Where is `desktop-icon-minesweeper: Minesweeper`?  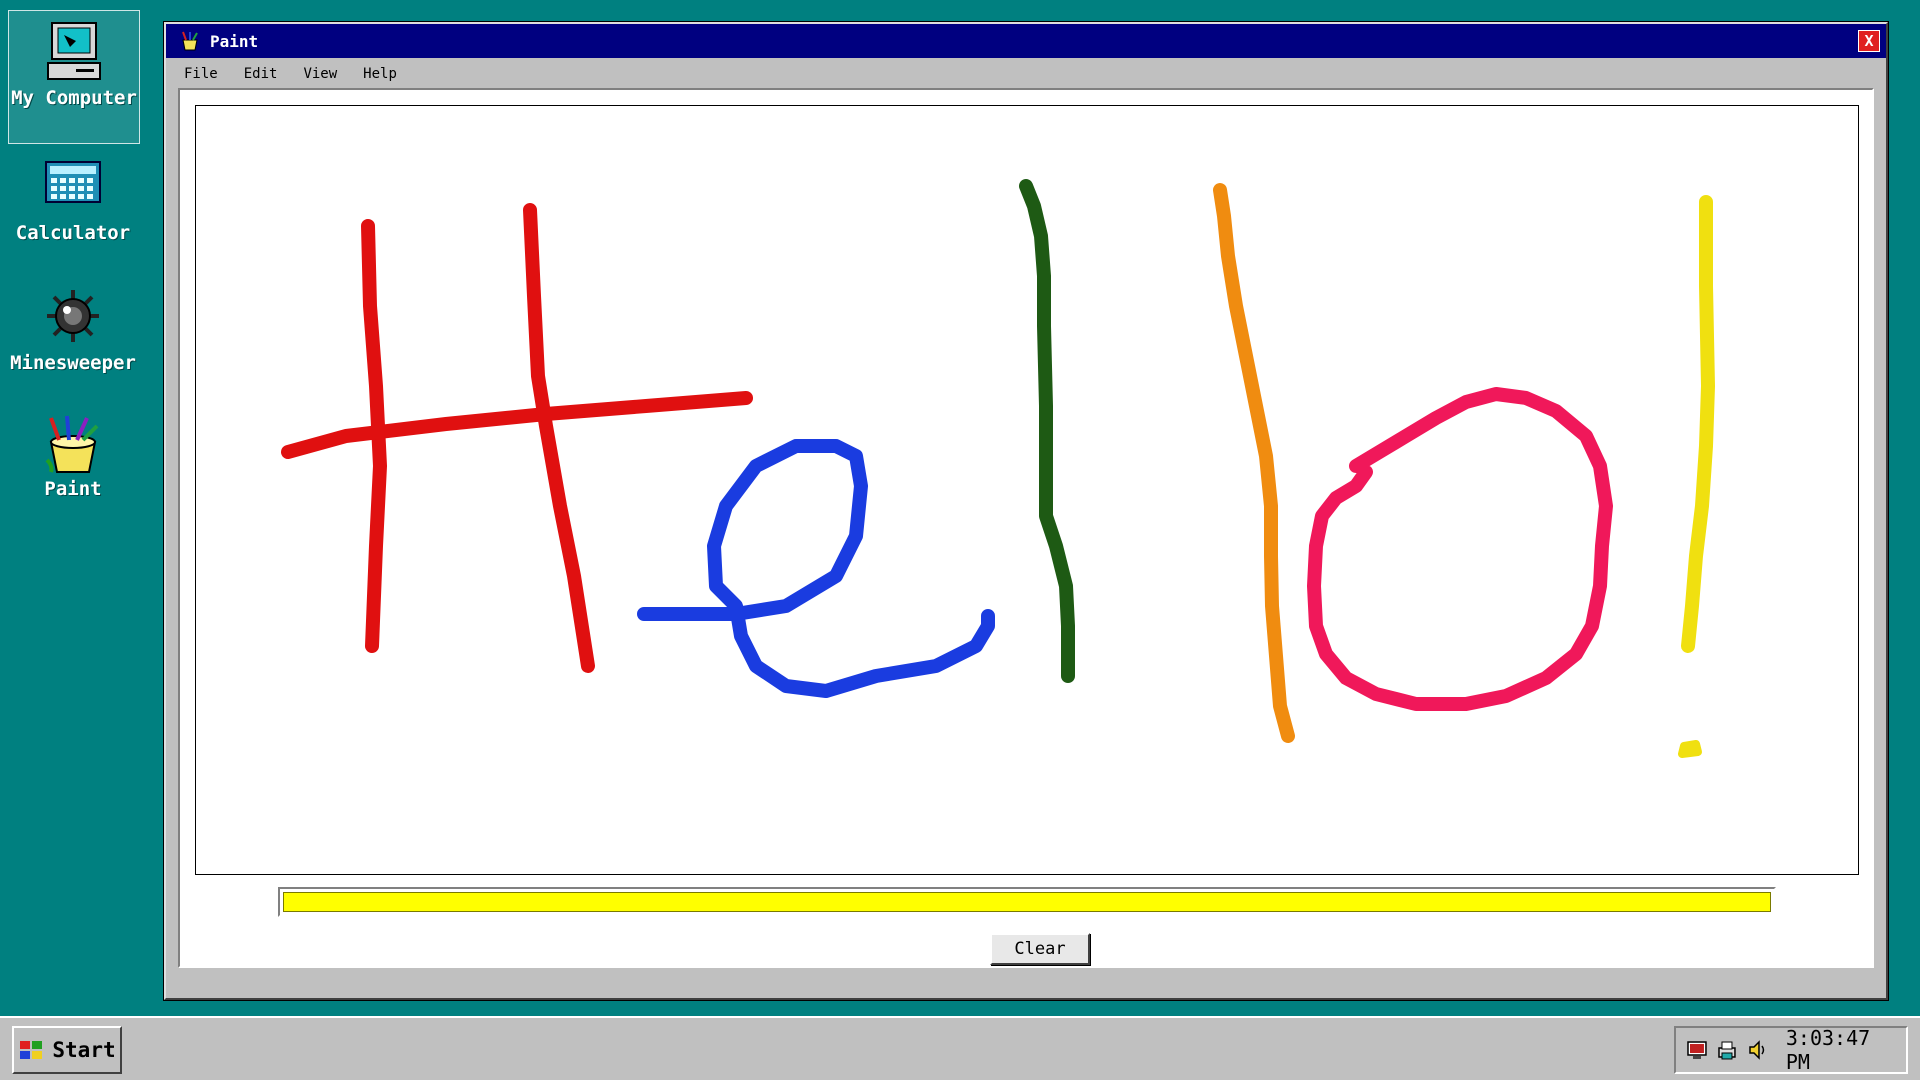
desktop-icon-minesweeper: Minesweeper is located at coordinates (73, 331).